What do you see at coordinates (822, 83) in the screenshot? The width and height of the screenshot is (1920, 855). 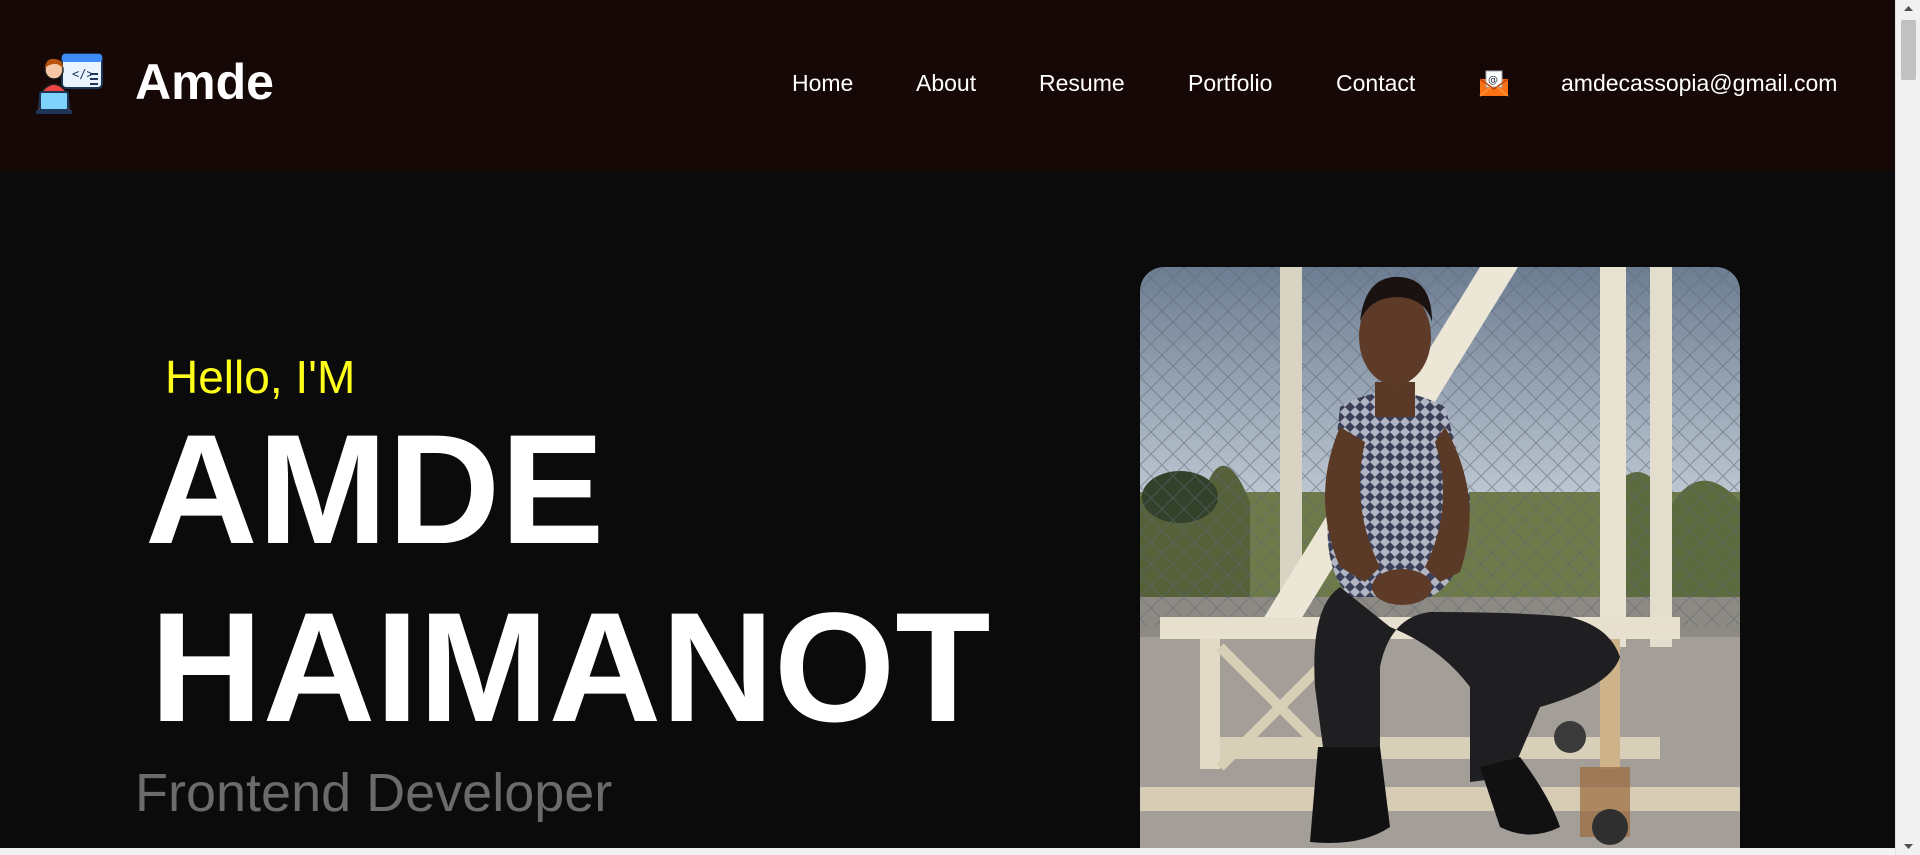 I see `nav-home: Home` at bounding box center [822, 83].